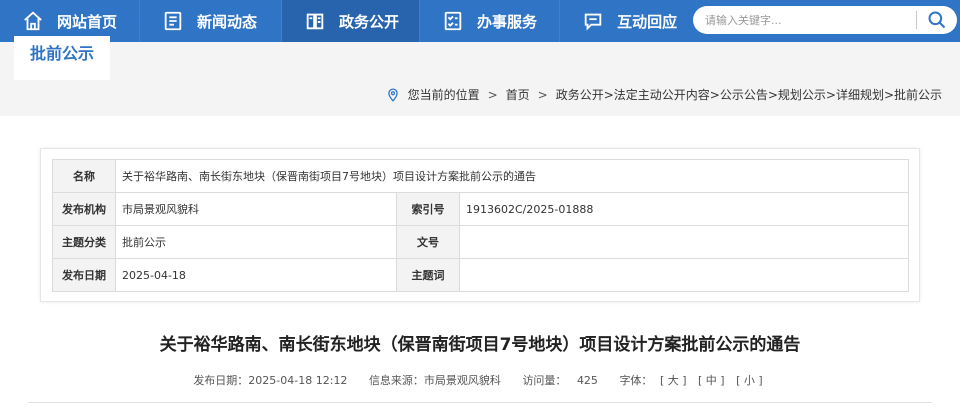  I want to click on publish-date: 发布日期：2025-04-18 12:12, so click(270, 380).